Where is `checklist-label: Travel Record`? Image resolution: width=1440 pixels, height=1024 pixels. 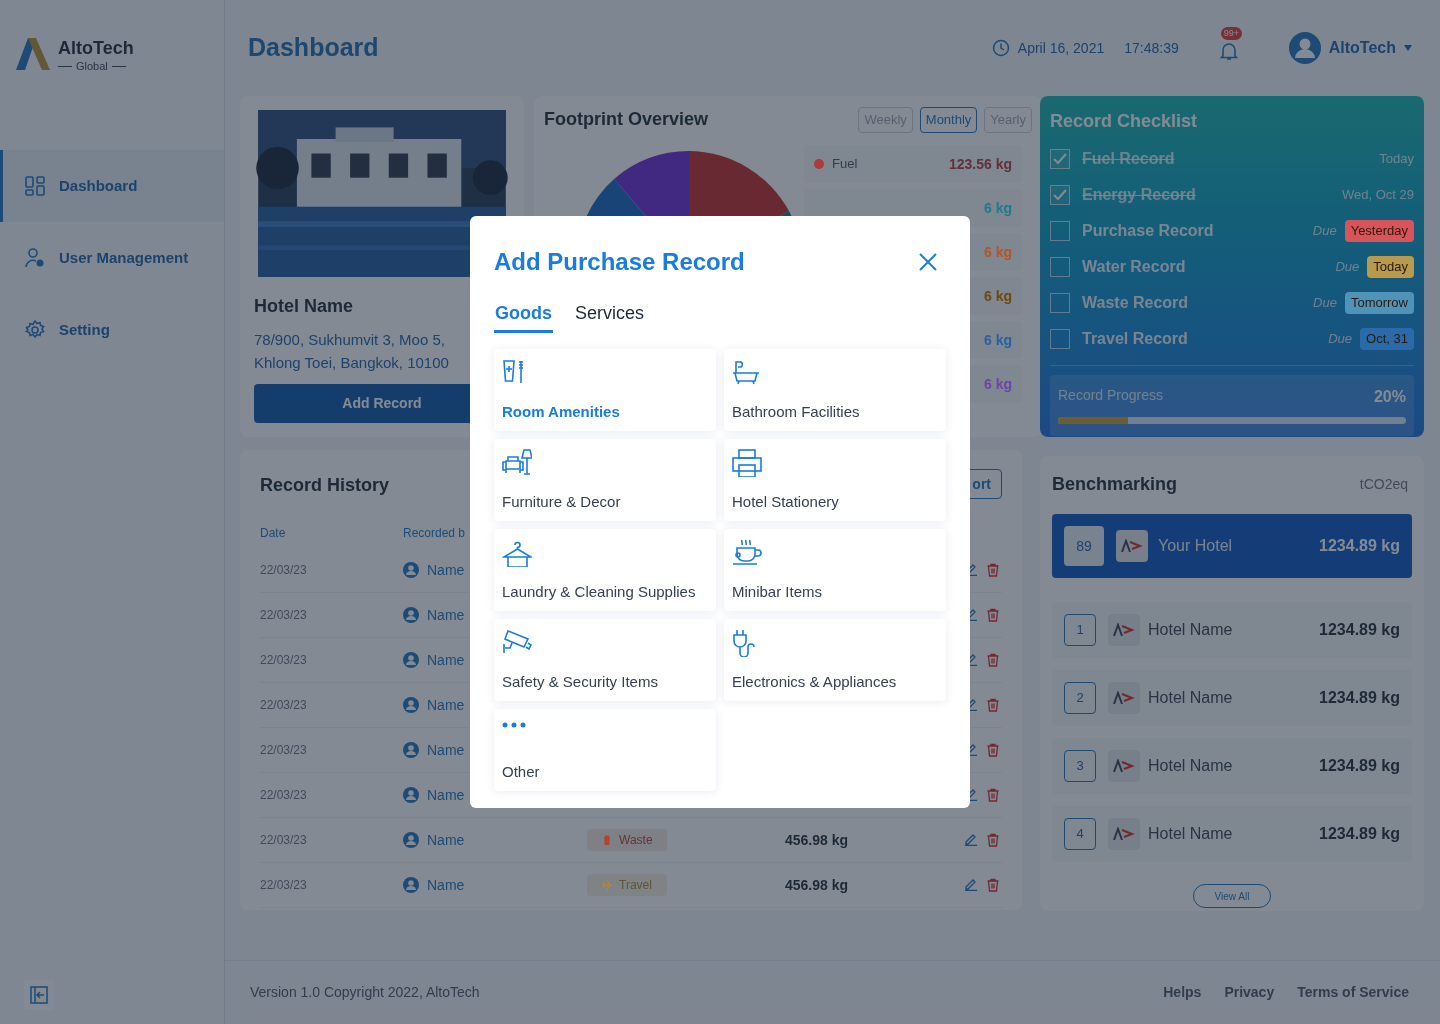 checklist-label: Travel Record is located at coordinates (1135, 339).